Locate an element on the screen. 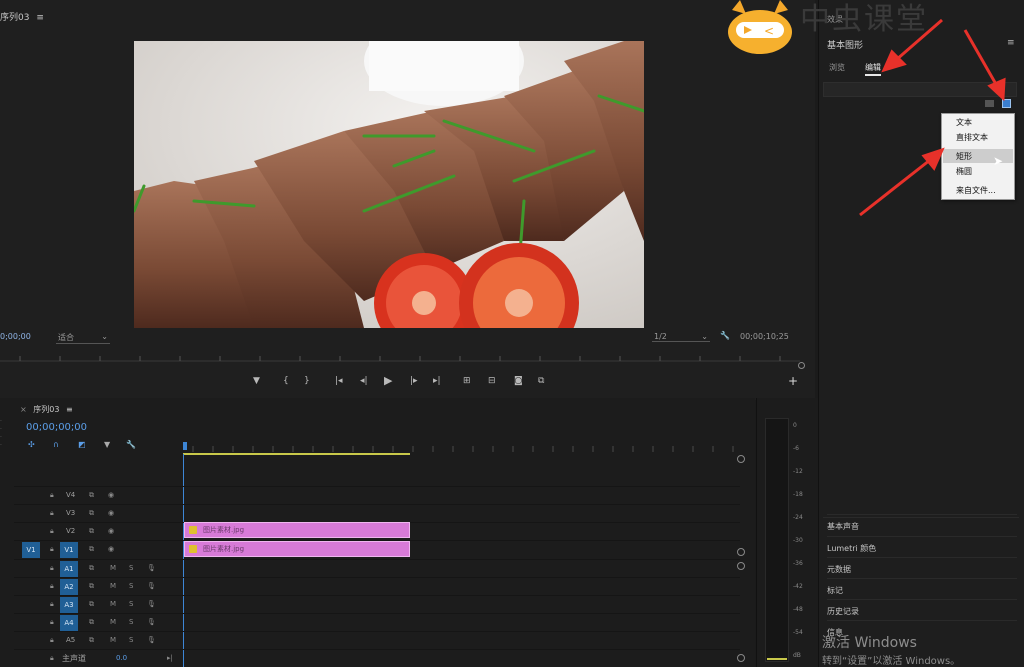  track-header: V1 🔒︎ V1 ⧉ ◉ is located at coordinates (98, 550).